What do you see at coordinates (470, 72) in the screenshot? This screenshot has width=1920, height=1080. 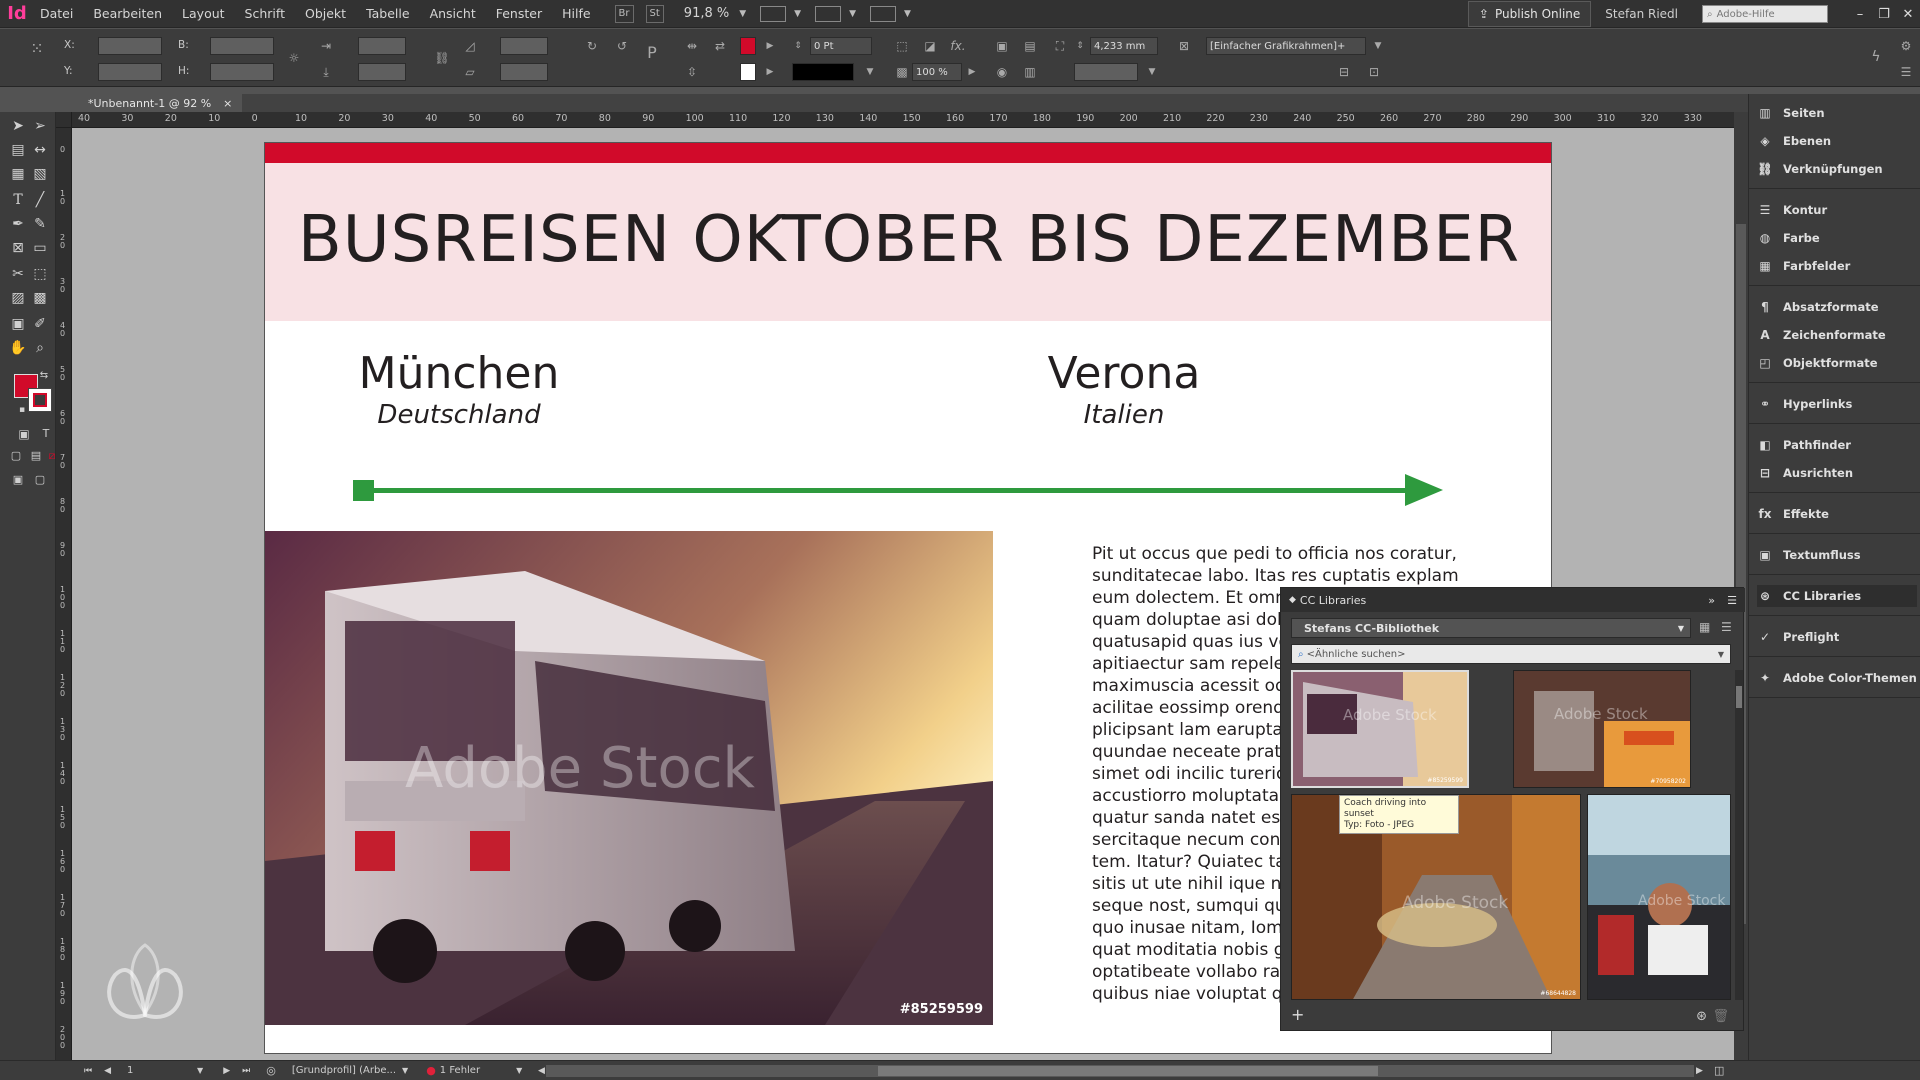 I see `shear-angle-icon: ▱` at bounding box center [470, 72].